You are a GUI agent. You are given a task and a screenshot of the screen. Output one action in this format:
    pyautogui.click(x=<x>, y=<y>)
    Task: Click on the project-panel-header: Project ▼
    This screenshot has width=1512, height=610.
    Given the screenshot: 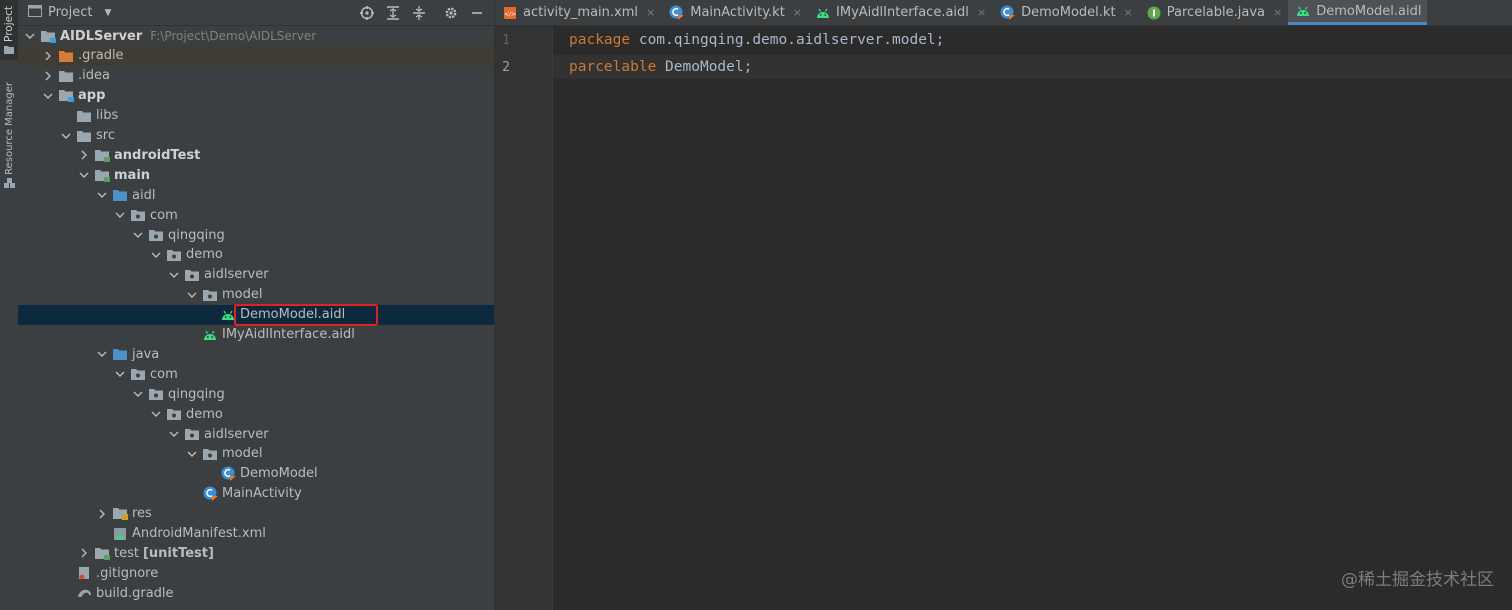 What is the action you would take?
    pyautogui.click(x=256, y=13)
    